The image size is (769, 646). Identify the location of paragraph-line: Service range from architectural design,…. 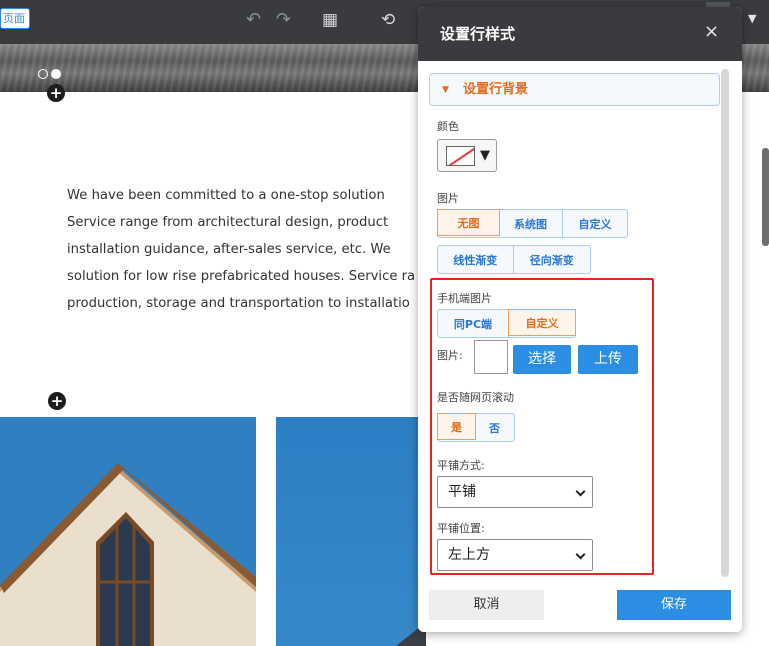
(228, 222).